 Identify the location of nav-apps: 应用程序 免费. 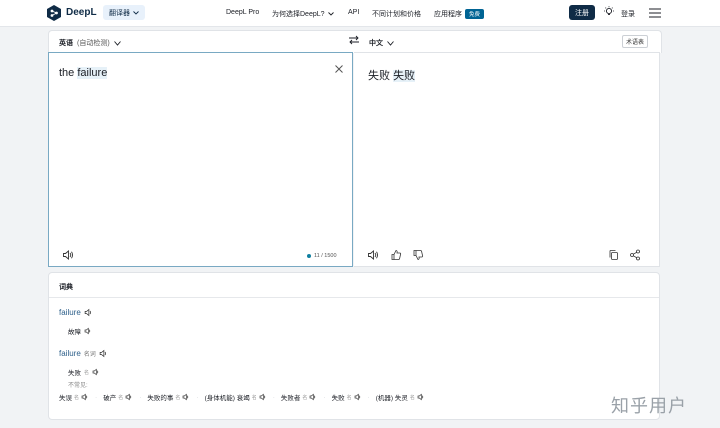
(459, 14).